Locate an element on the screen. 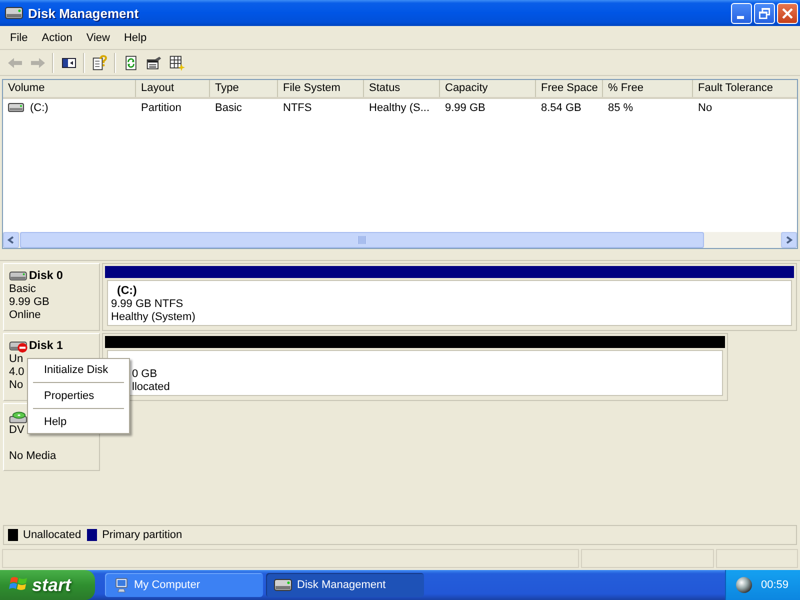 The height and width of the screenshot is (600, 800). disk-detail: Online is located at coordinates (25, 315).